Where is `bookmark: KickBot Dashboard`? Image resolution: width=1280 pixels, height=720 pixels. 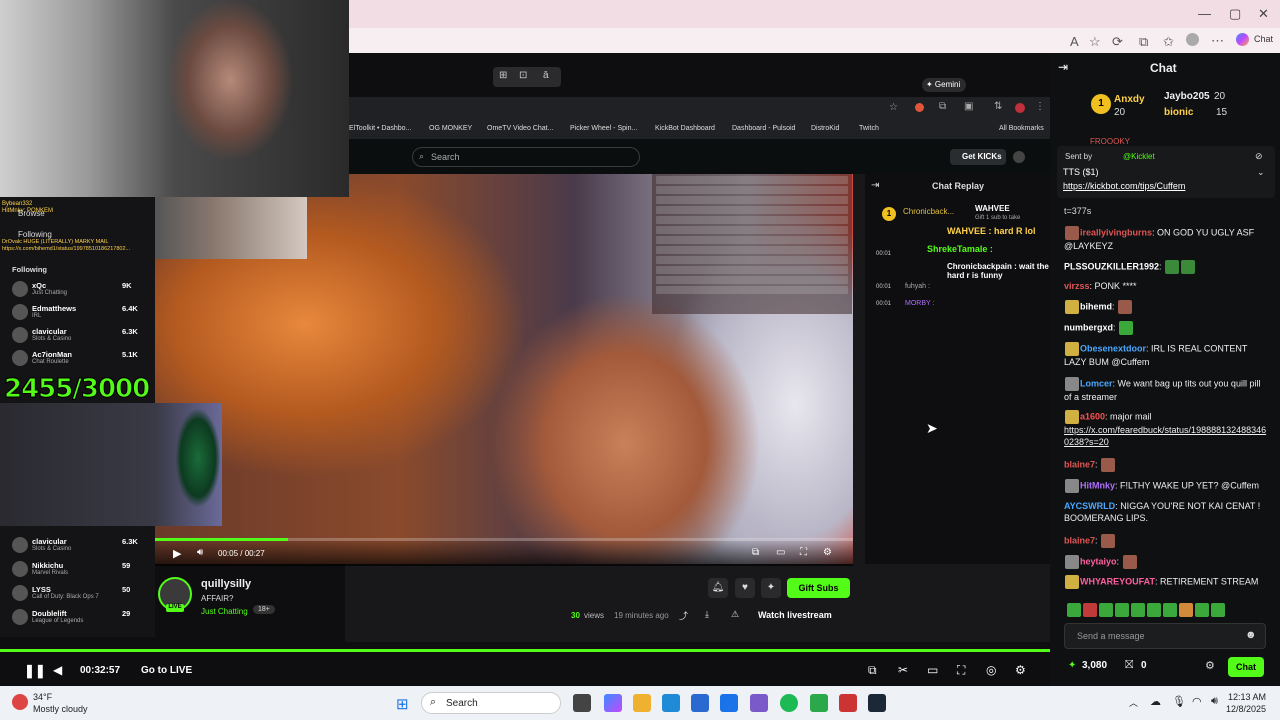 bookmark: KickBot Dashboard is located at coordinates (685, 128).